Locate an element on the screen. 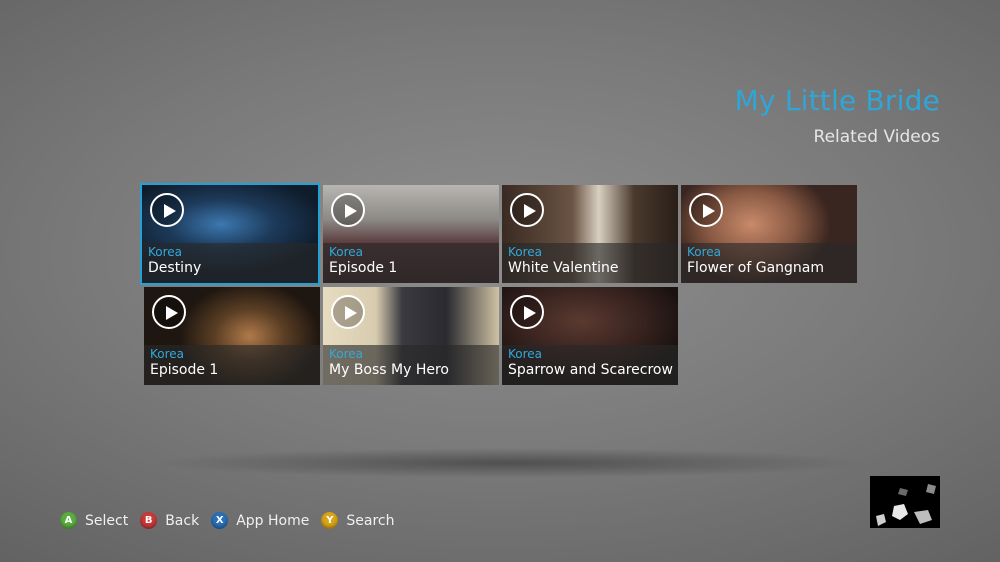  legend-back: B Back is located at coordinates (169, 520).